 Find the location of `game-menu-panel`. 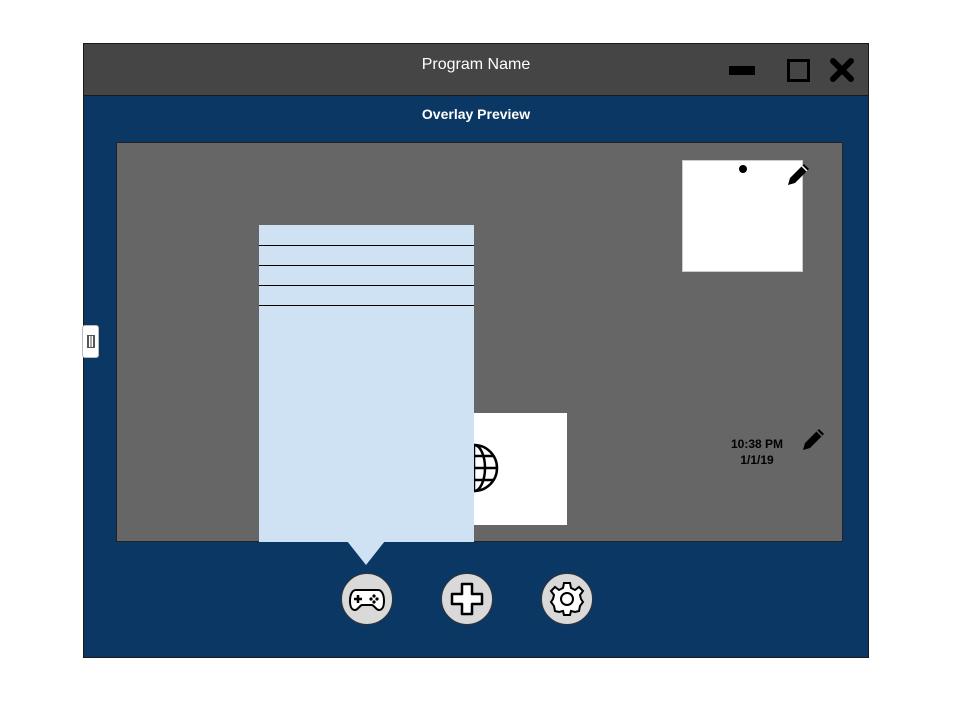

game-menu-panel is located at coordinates (366, 383).